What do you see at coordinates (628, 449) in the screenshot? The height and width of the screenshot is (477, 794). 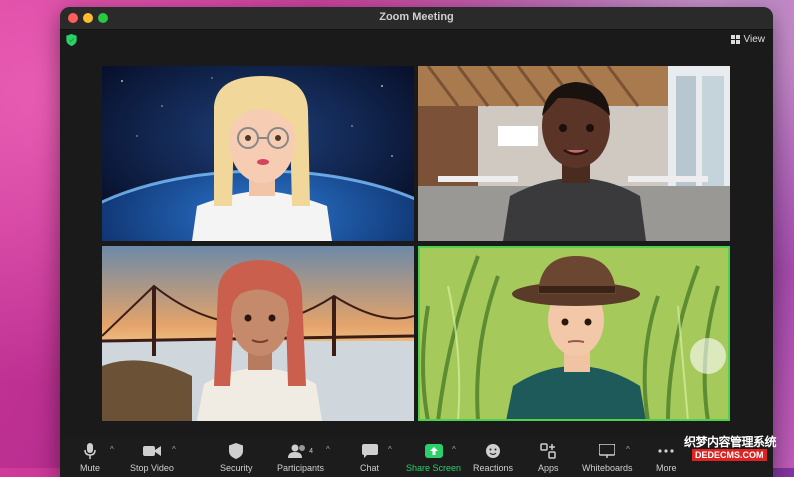 I see `whiteboards-options-chevron-up-icon: ^` at bounding box center [628, 449].